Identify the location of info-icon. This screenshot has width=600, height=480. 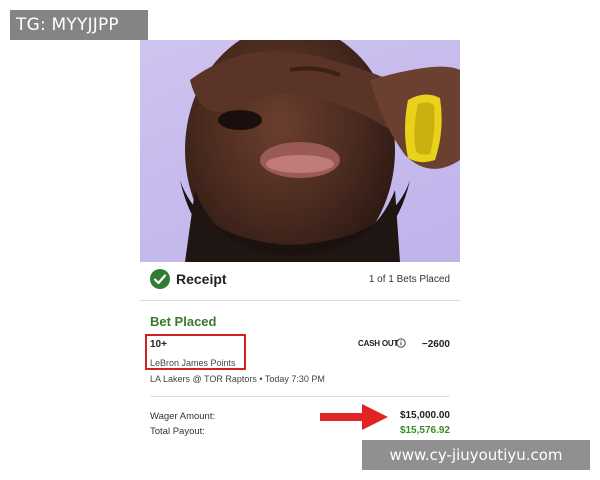
(401, 343).